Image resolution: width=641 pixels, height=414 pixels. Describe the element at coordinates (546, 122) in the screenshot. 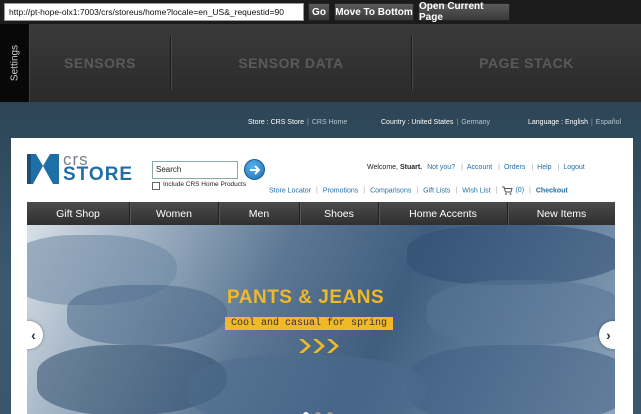

I see `language-label: Language :` at that location.